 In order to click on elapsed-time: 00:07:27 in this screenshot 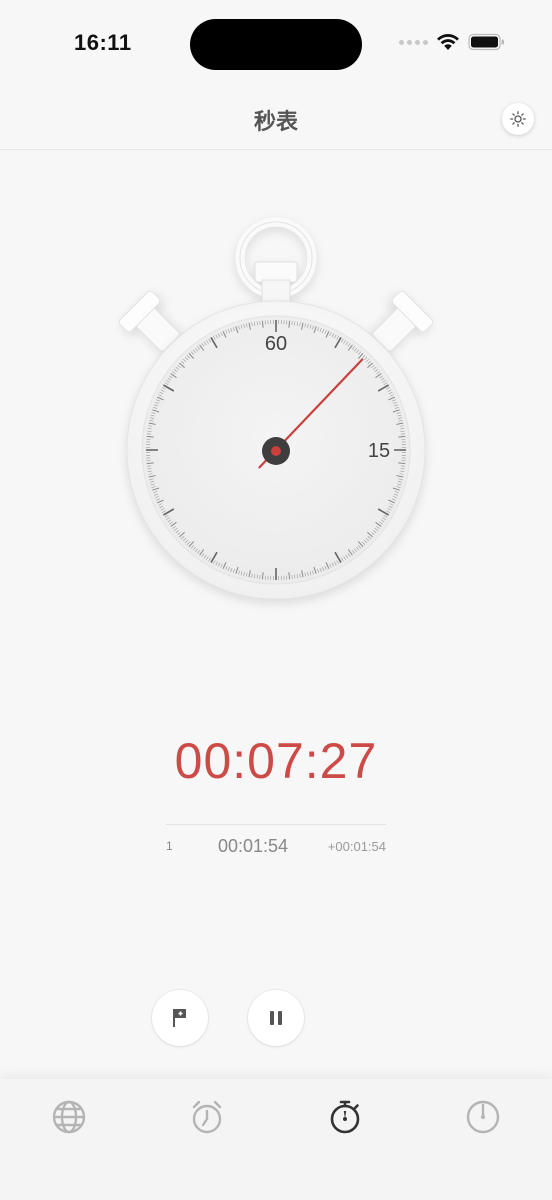, I will do `click(276, 761)`.